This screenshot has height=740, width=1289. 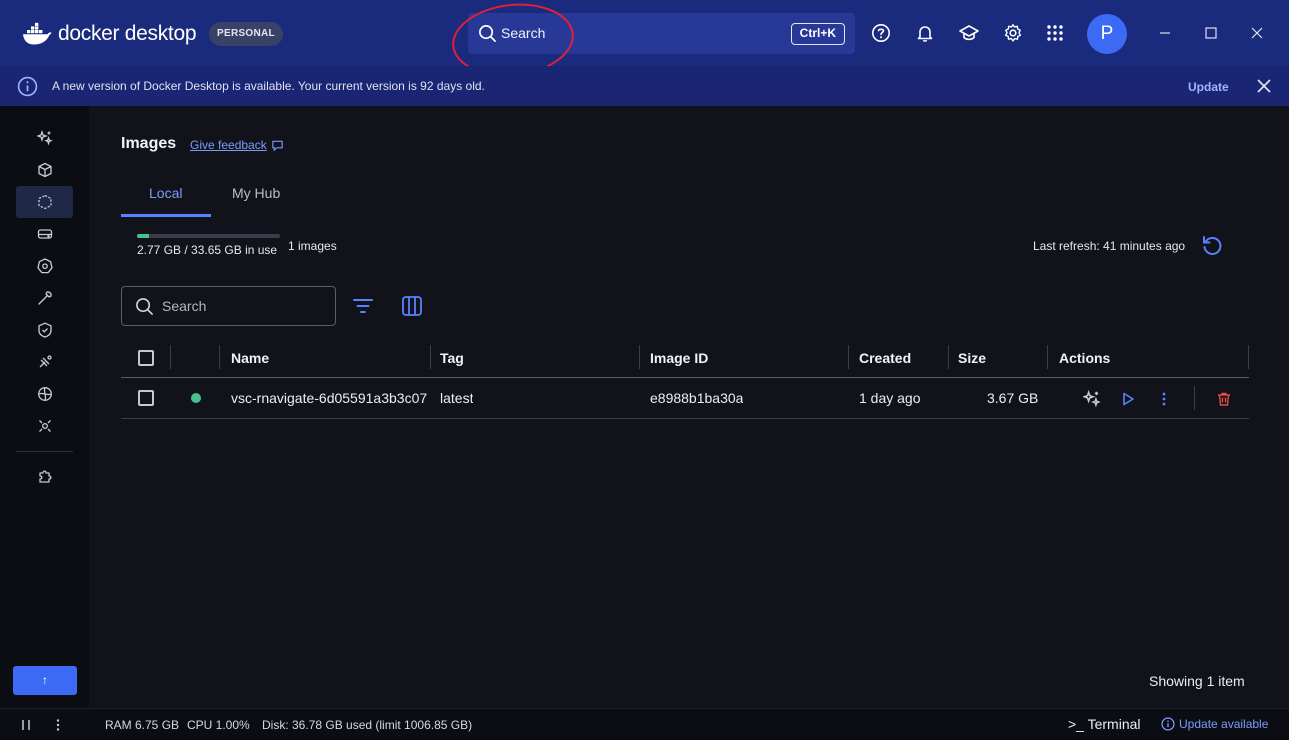 I want to click on sidebar-item-extensions, so click(x=44, y=476).